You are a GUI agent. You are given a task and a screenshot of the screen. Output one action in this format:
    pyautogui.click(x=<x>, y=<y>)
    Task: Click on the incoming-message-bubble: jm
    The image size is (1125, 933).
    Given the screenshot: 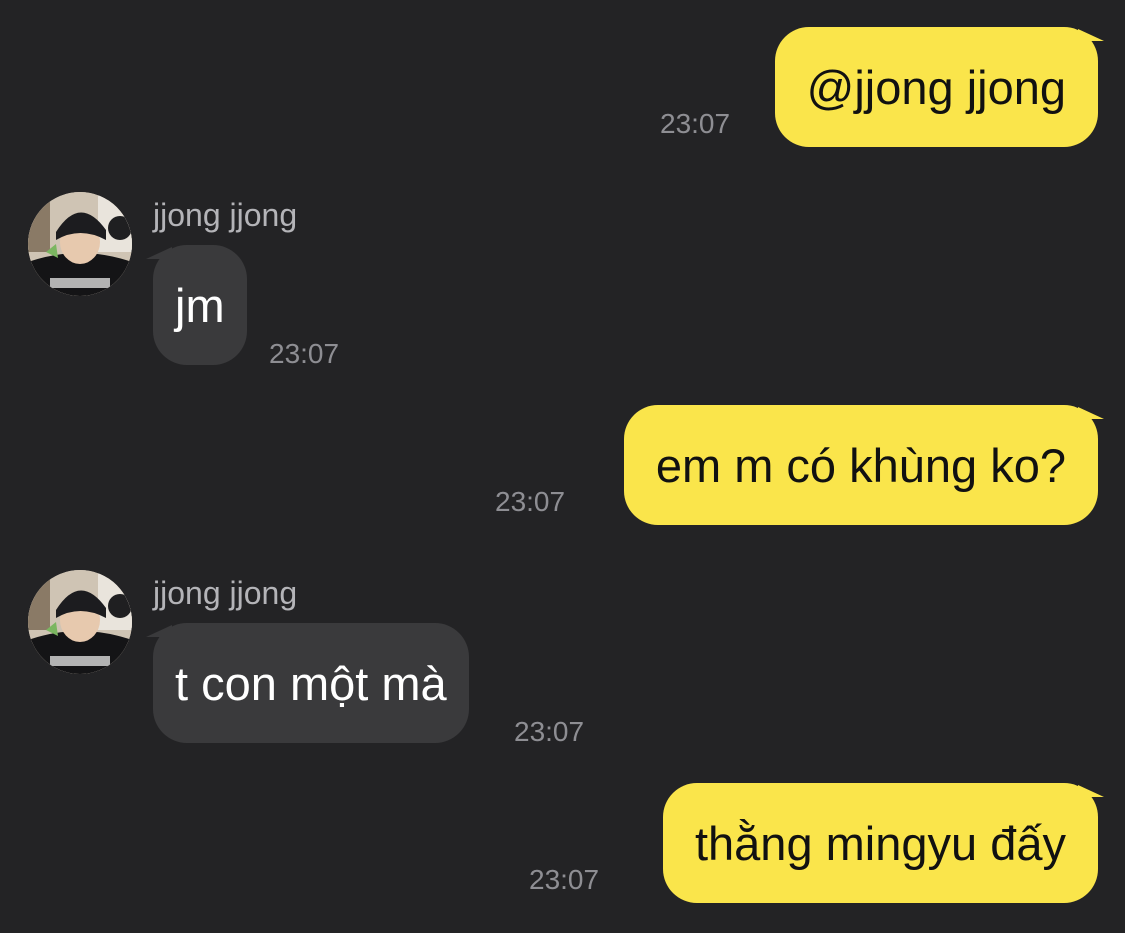 What is the action you would take?
    pyautogui.click(x=196, y=305)
    